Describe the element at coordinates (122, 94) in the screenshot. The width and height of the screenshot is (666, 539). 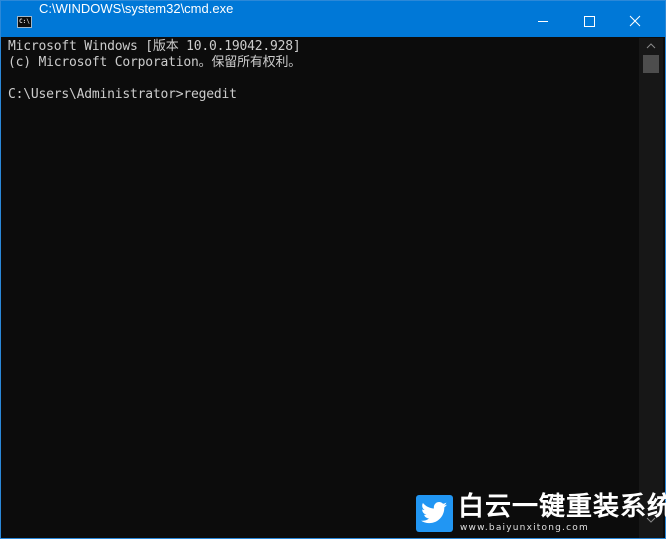
I see `console-line-prompt: C:\Users\Administrator>regedit` at that location.